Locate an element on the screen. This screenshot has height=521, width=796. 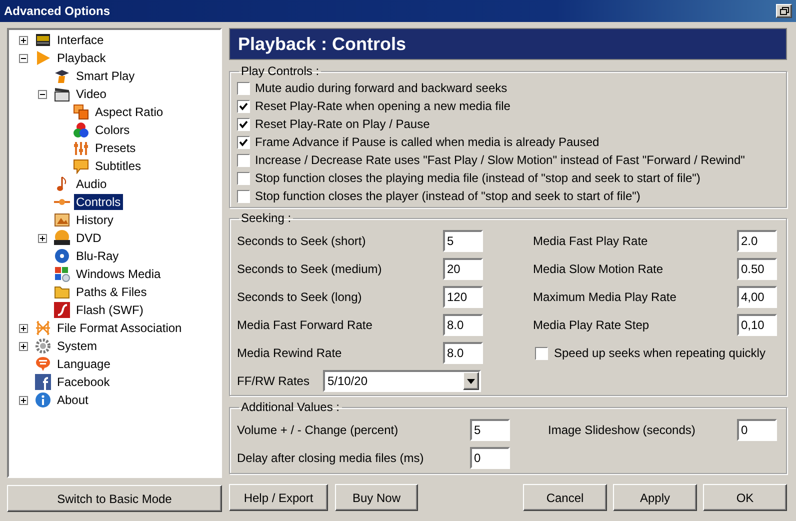
info-icon is located at coordinates (43, 400).